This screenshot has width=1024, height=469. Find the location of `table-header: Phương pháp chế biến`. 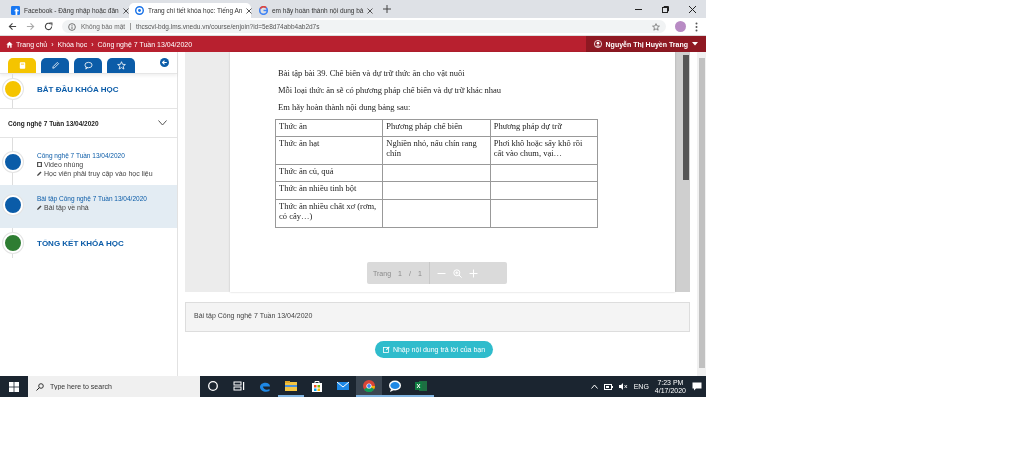

table-header: Phương pháp chế biến is located at coordinates (436, 128).